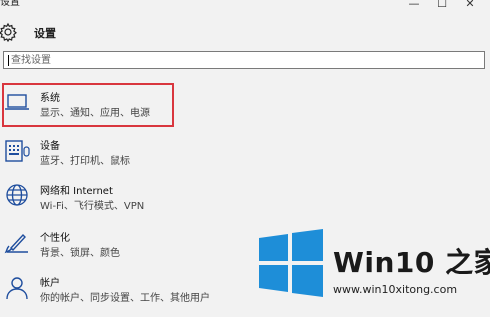  I want to click on minimize-button: —, so click(414, 5).